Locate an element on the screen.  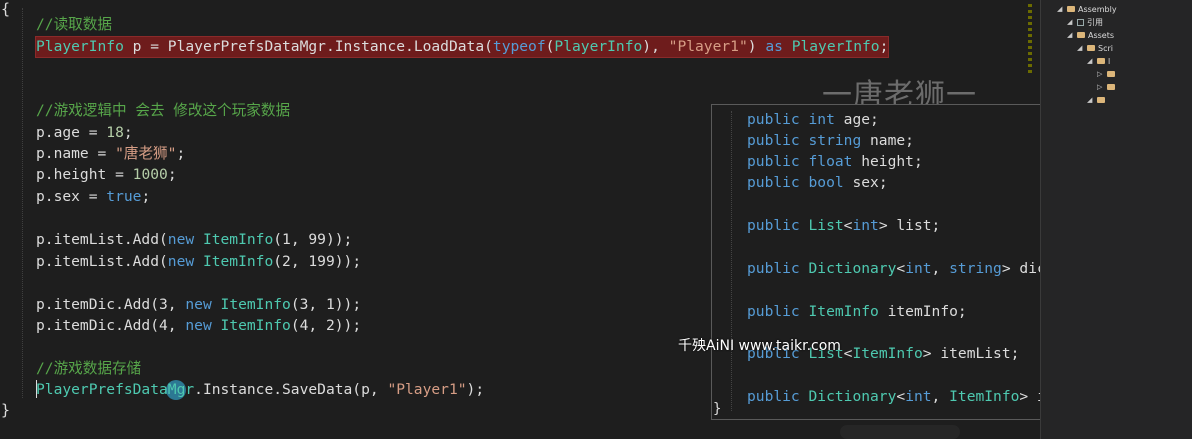
popup-field-line: public bool sex; is located at coordinates (817, 183).